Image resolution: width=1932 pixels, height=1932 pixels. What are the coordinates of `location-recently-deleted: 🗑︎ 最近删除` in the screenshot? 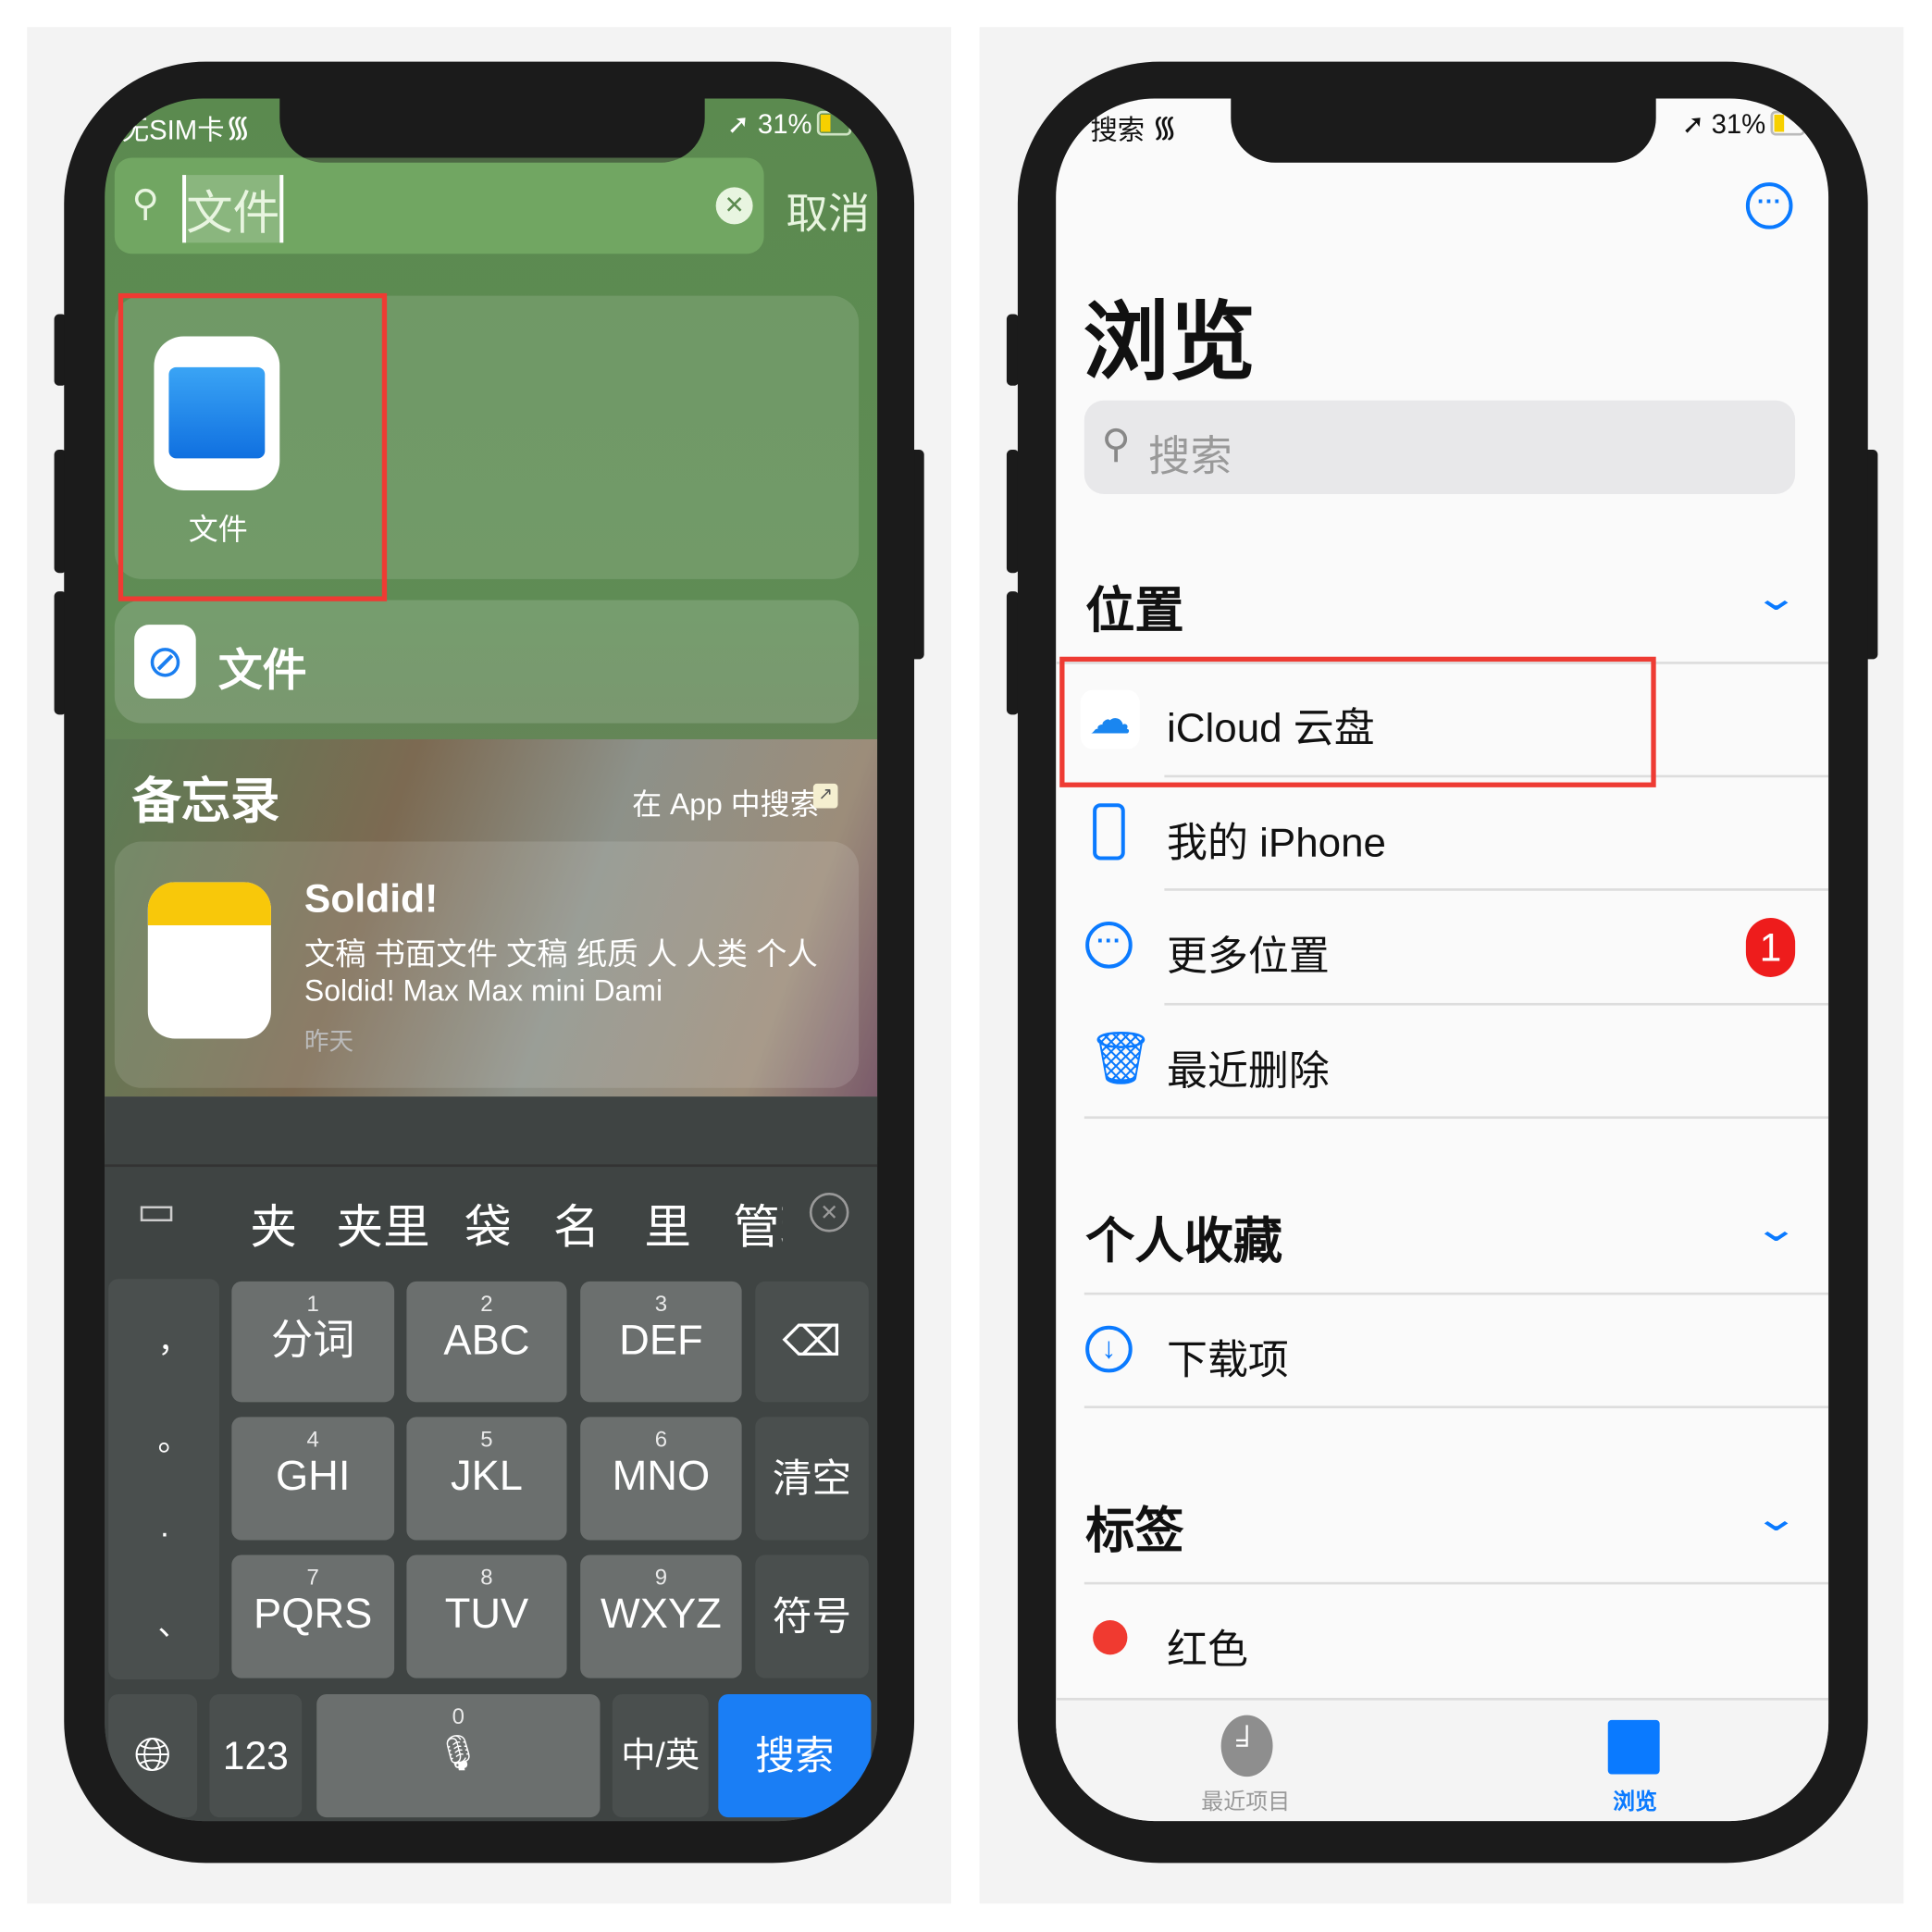 It's located at (1442, 1063).